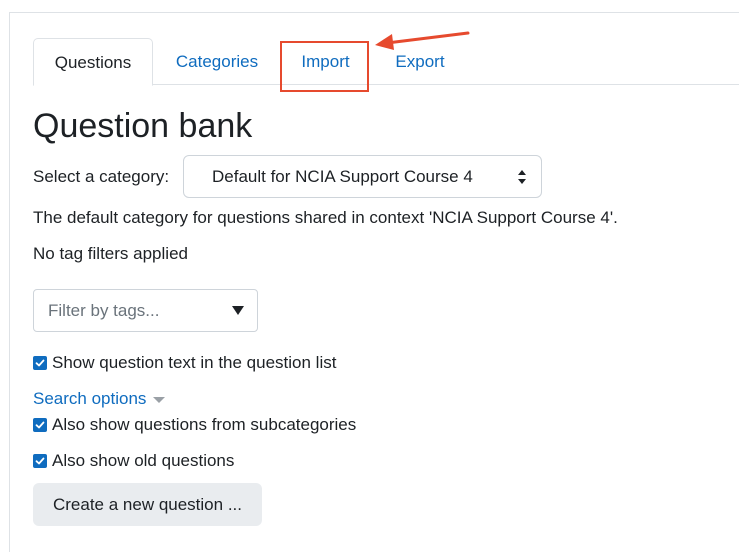 This screenshot has width=739, height=552. Describe the element at coordinates (420, 61) in the screenshot. I see `tab-export: Export` at that location.